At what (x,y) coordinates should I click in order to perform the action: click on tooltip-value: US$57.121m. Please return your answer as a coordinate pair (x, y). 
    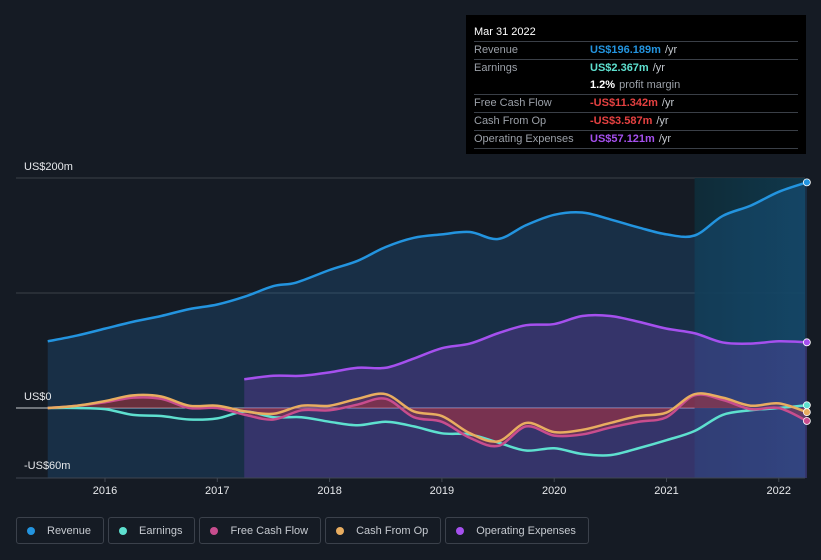
    Looking at the image, I should click on (622, 139).